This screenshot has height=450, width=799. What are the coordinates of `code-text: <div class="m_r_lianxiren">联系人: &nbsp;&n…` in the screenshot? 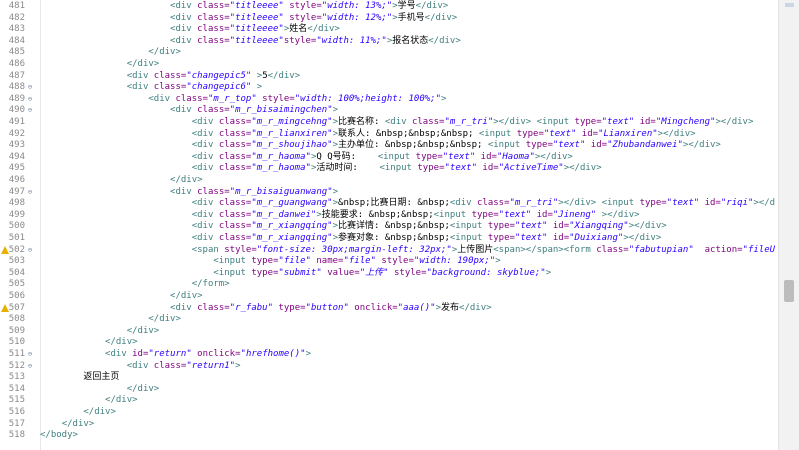 It's located at (368, 135).